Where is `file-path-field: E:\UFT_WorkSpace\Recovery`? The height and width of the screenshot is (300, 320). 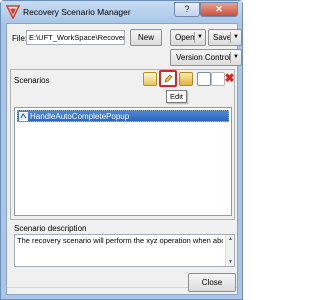 file-path-field: E:\UFT_WorkSpace\Recovery is located at coordinates (75, 37).